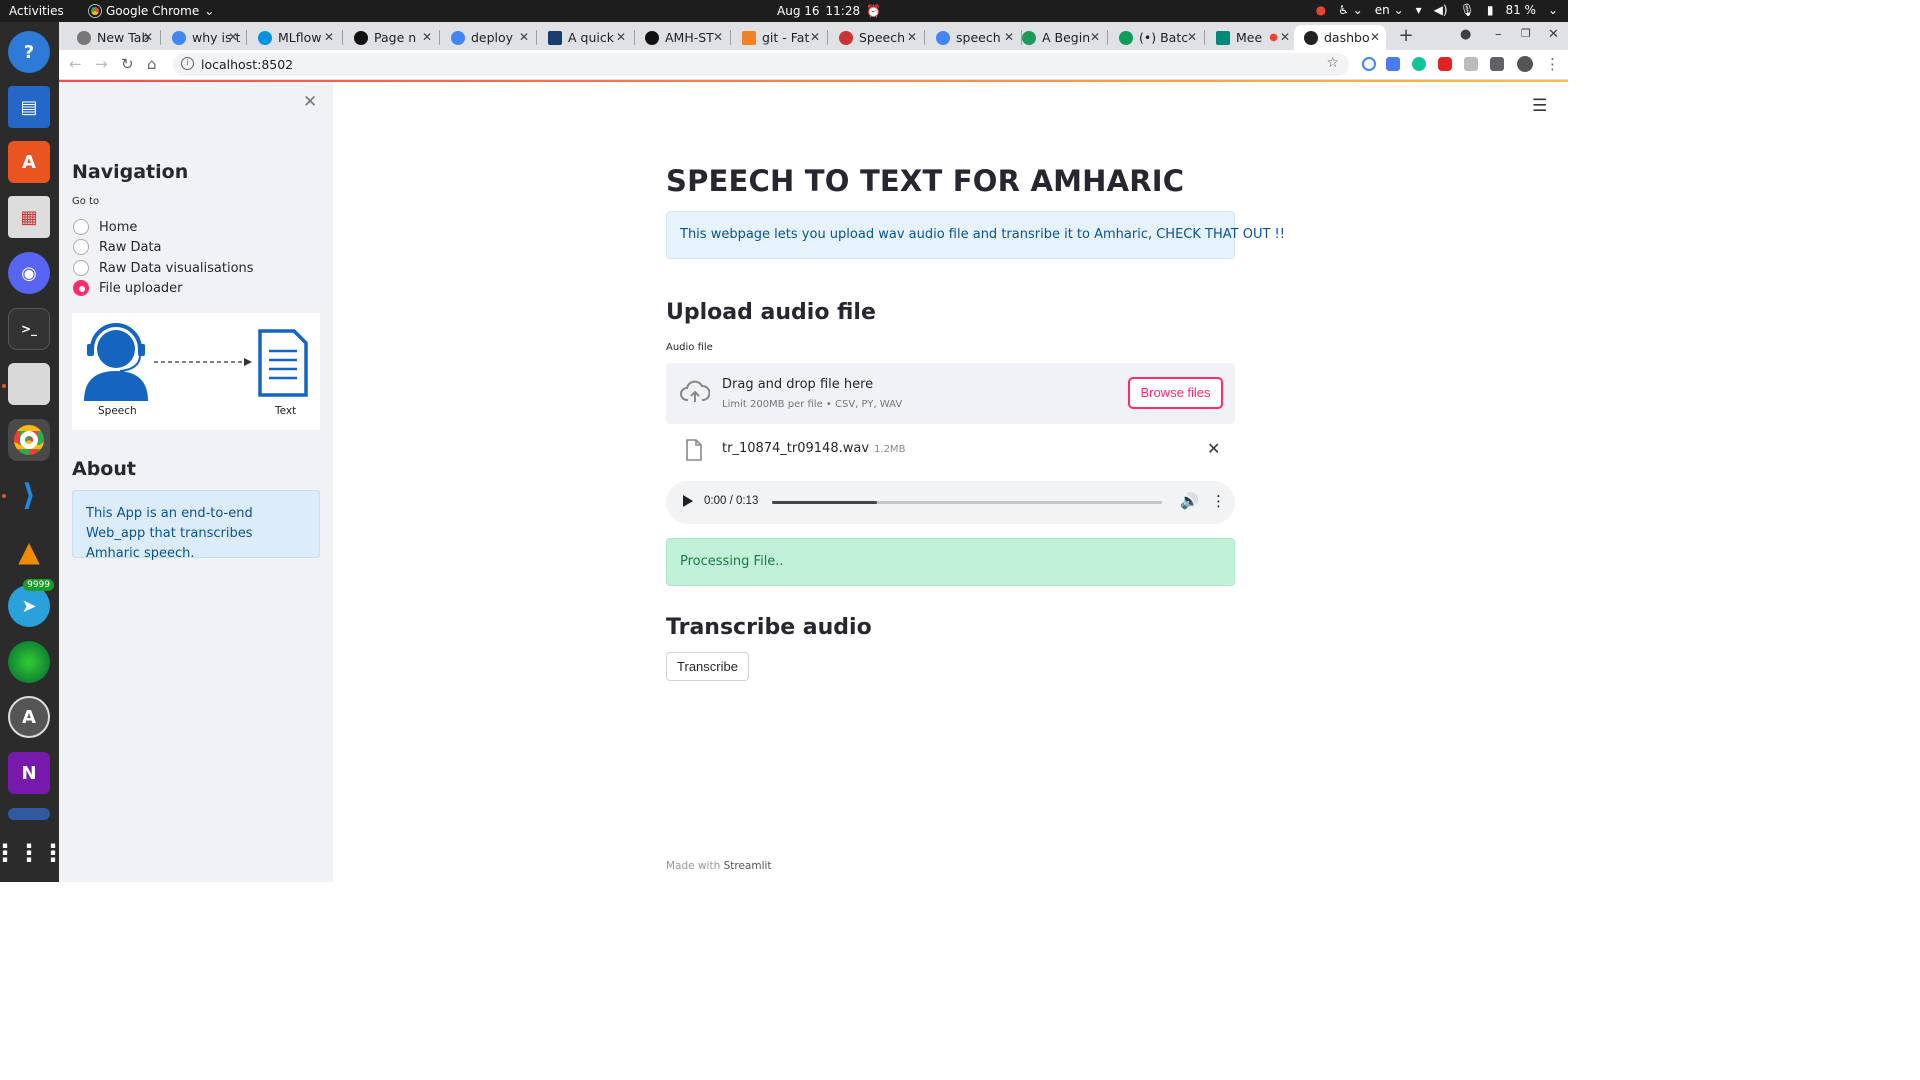  I want to click on activities-button: Activities, so click(36, 11).